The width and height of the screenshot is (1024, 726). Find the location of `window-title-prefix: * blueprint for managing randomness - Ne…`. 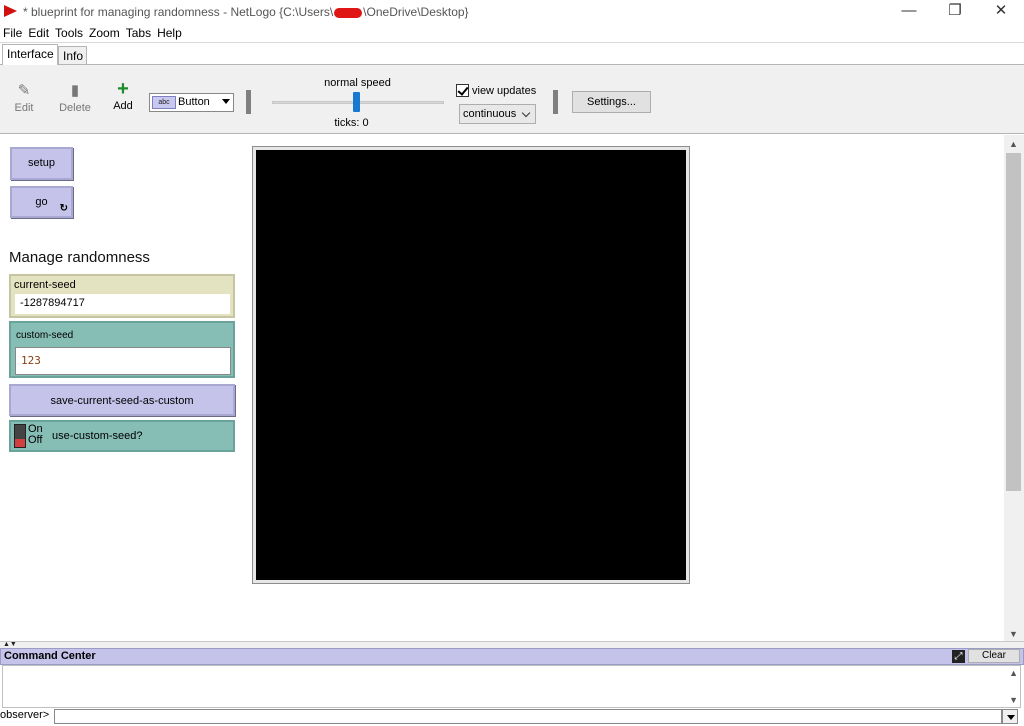

window-title-prefix: * blueprint for managing randomness - Ne… is located at coordinates (178, 12).